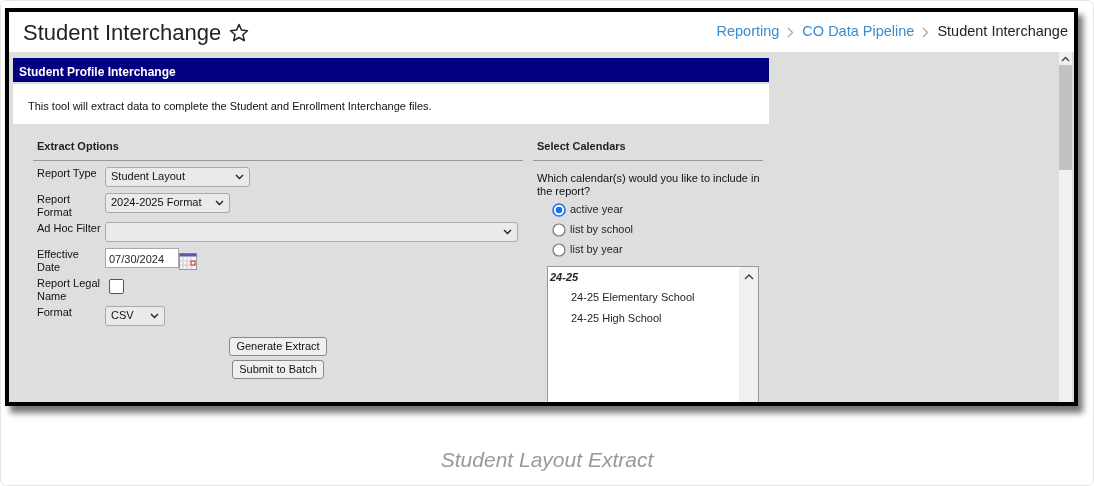  What do you see at coordinates (239, 33) in the screenshot?
I see `star-icon` at bounding box center [239, 33].